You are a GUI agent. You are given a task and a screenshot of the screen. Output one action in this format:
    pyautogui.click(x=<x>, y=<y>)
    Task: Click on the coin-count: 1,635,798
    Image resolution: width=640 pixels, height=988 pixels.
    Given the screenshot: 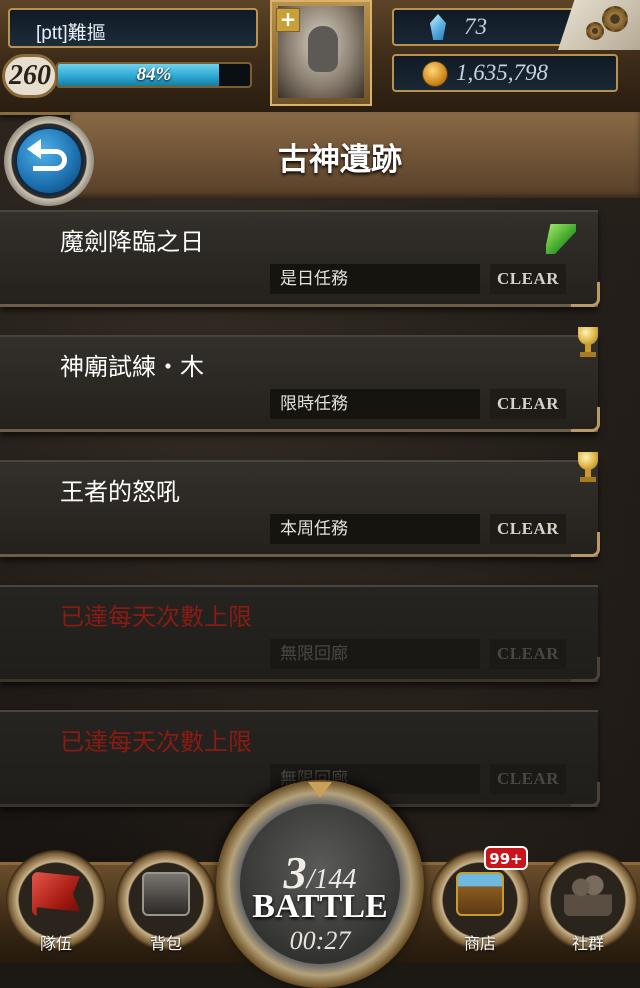 What is the action you would take?
    pyautogui.click(x=502, y=72)
    